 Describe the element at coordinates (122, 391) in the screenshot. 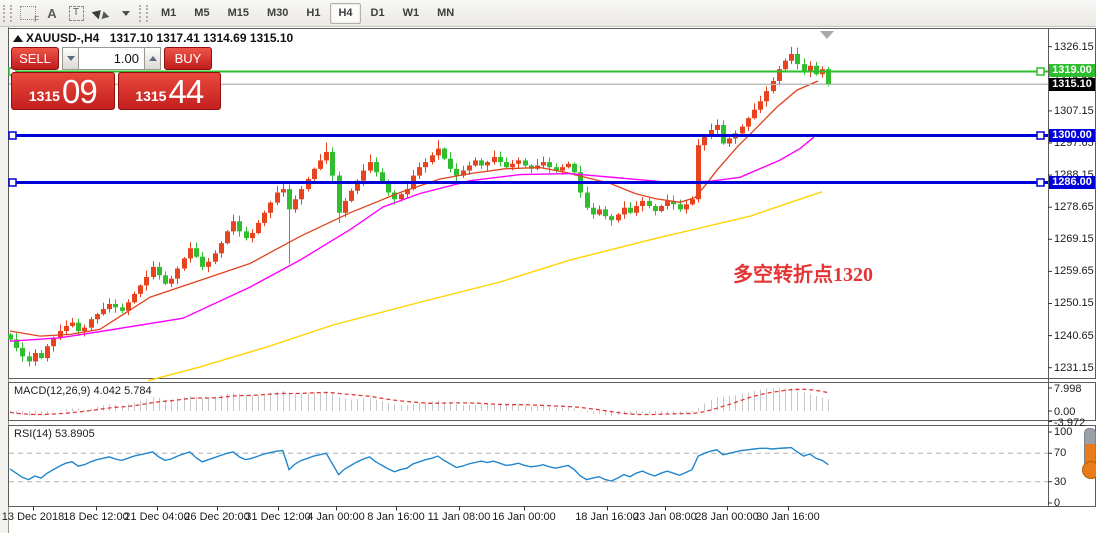

I see `macd-values: 4.042 5.784` at that location.